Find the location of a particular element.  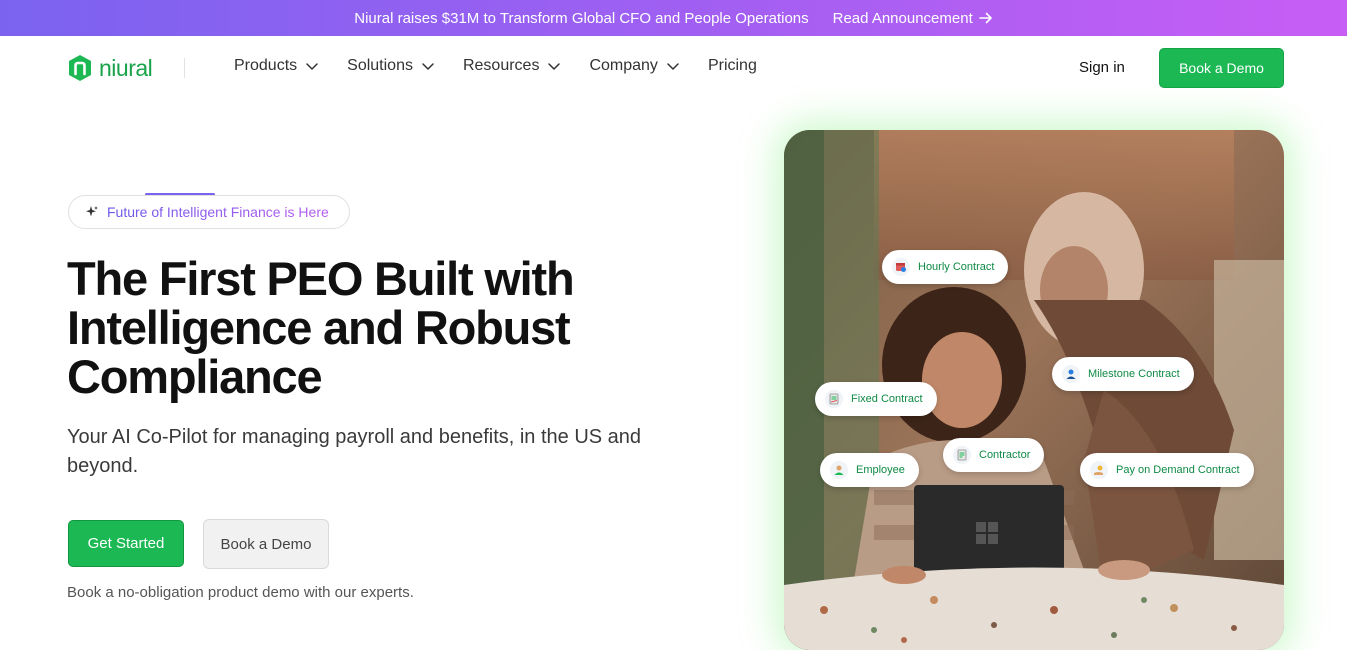

read-announcement-link: Read Announcement is located at coordinates (913, 18).